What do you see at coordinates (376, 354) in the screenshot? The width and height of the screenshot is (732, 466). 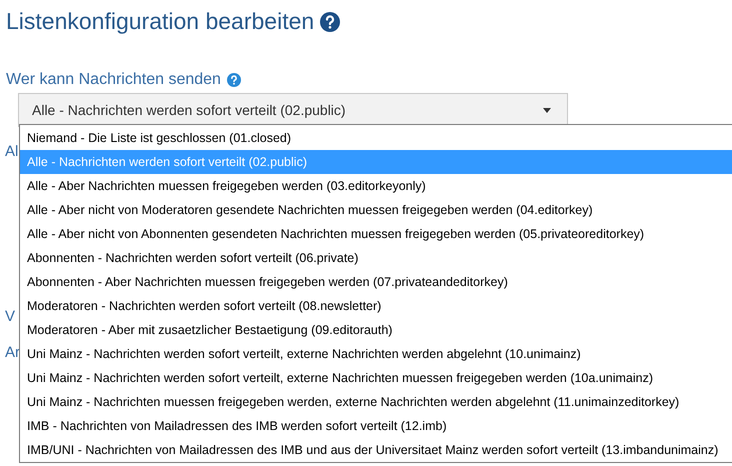 I see `dropdown-option: Uni Mainz - Nachrichten werden sofort verteilt, externe Nachrichten werden abgelehnt (10.unimainz)` at bounding box center [376, 354].